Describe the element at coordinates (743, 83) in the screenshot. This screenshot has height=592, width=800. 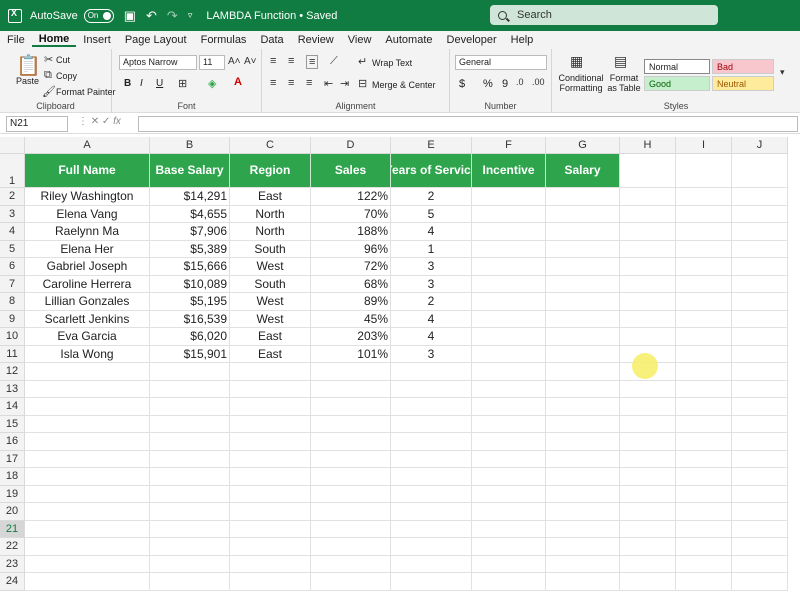
I see `style-neutral: Neutral` at that location.